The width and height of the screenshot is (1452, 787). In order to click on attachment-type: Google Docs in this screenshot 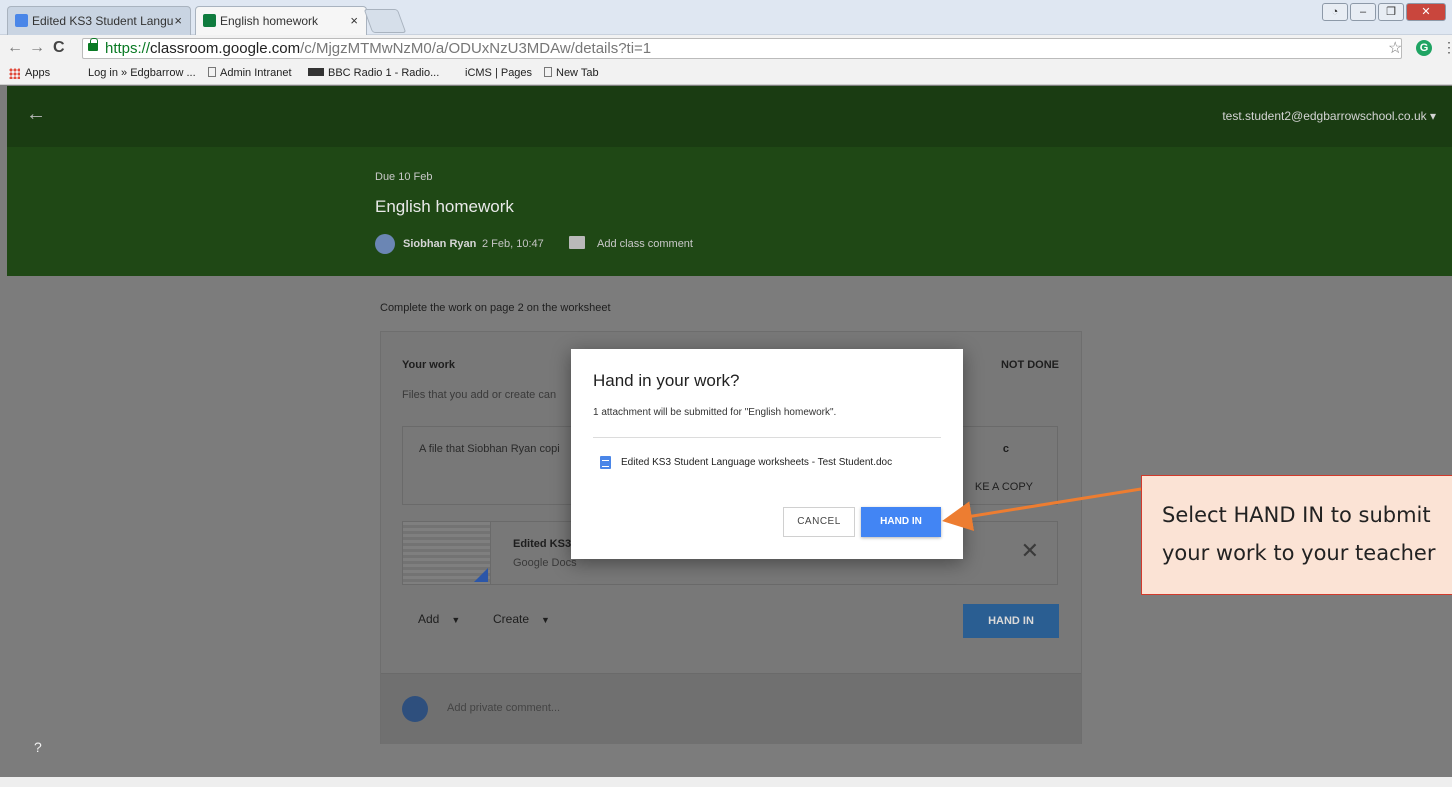, I will do `click(545, 563)`.